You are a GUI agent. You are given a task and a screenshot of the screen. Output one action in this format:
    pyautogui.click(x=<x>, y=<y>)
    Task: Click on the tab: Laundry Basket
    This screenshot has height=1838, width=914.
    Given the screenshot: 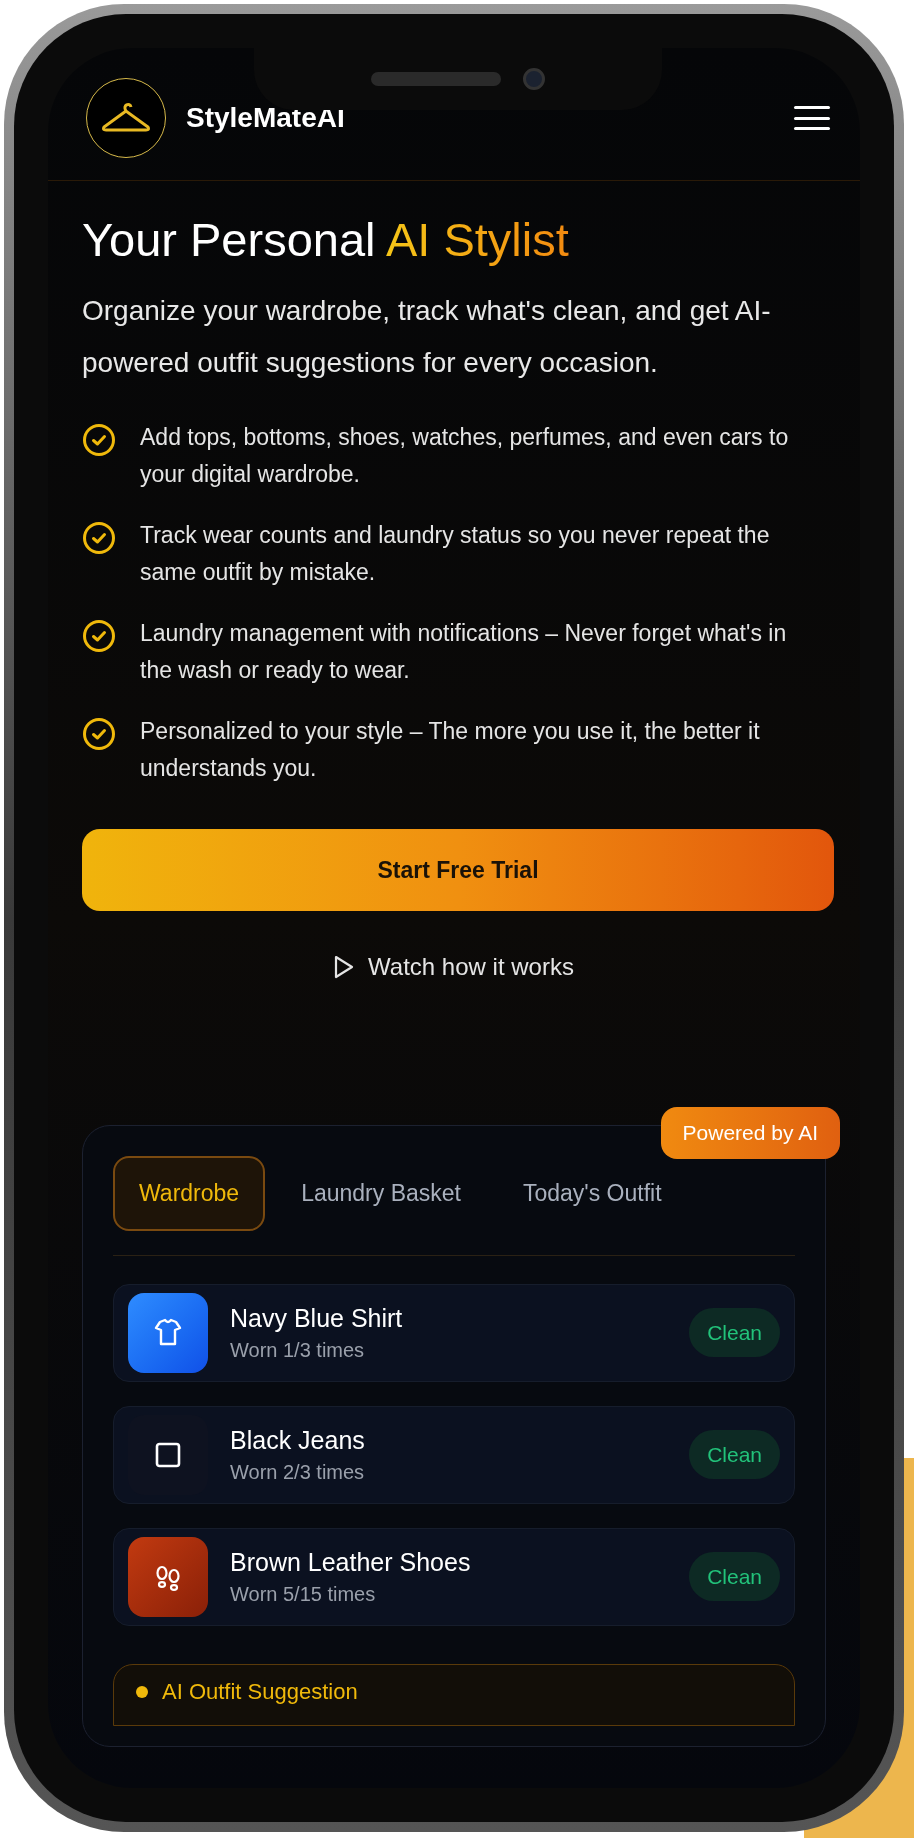 What is the action you would take?
    pyautogui.click(x=381, y=1193)
    